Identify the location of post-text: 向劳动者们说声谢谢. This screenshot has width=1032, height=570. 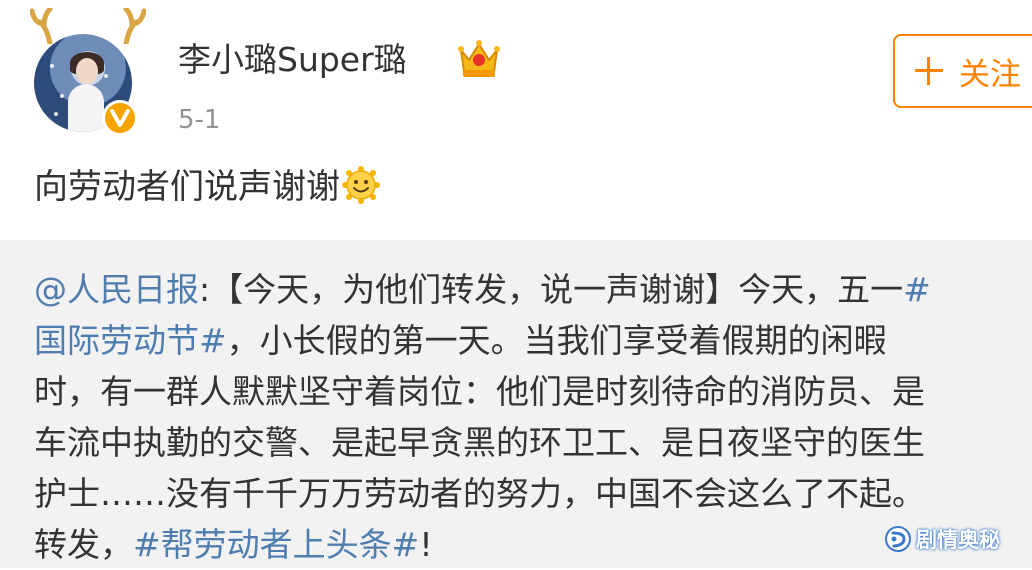
(207, 187).